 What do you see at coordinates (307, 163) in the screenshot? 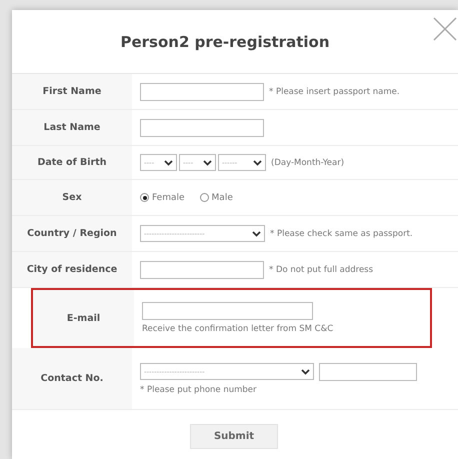
I see `hint-text: (Day-Month-Year)` at bounding box center [307, 163].